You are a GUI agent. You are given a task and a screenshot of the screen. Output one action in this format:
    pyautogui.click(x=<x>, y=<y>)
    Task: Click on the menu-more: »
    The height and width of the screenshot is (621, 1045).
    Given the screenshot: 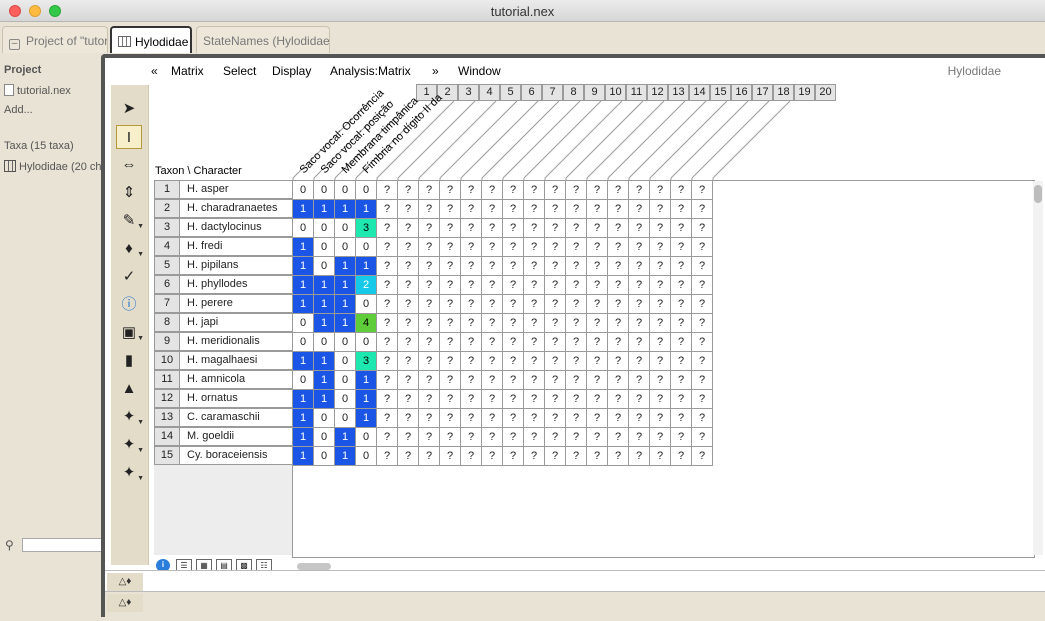 What is the action you would take?
    pyautogui.click(x=435, y=71)
    